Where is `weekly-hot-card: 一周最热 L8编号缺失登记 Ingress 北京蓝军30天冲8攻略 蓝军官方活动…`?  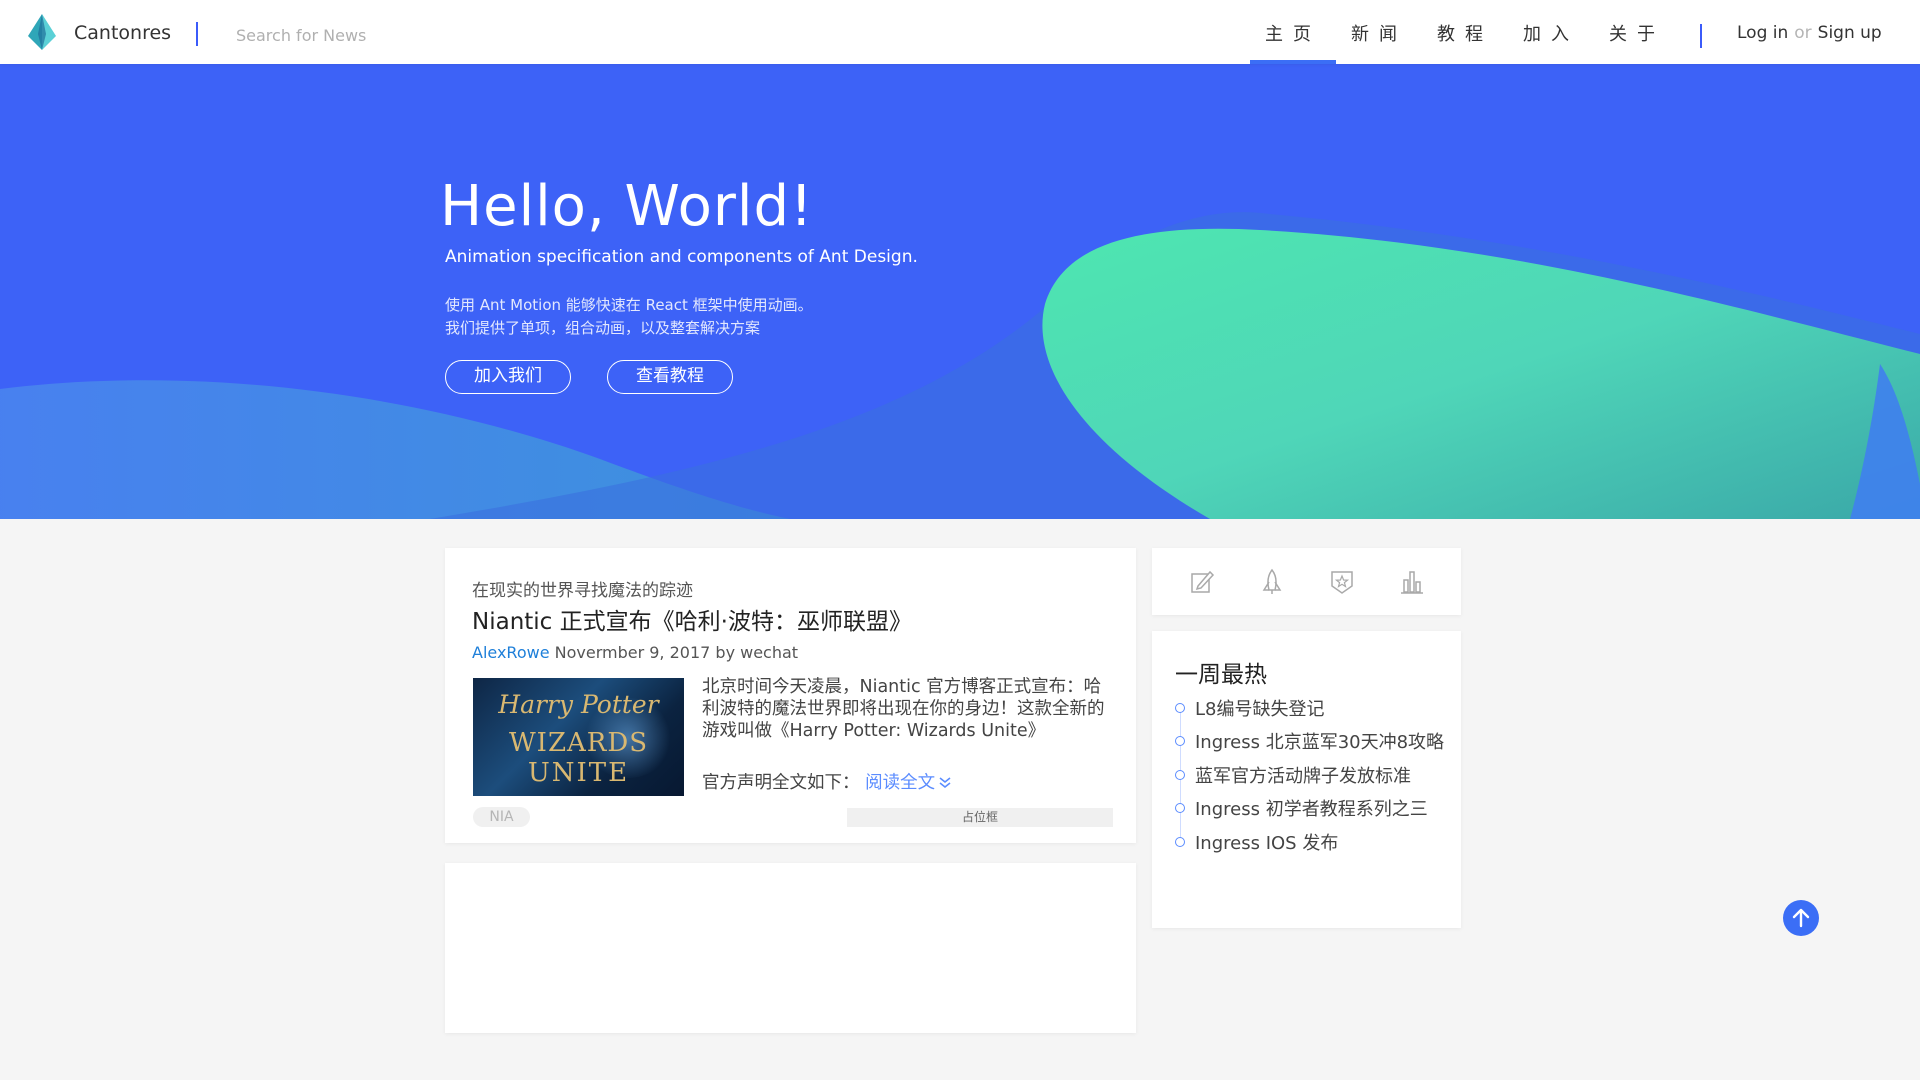 weekly-hot-card: 一周最热 L8编号缺失登记 Ingress 北京蓝军30天冲8攻略 蓝军官方活动… is located at coordinates (1306, 779).